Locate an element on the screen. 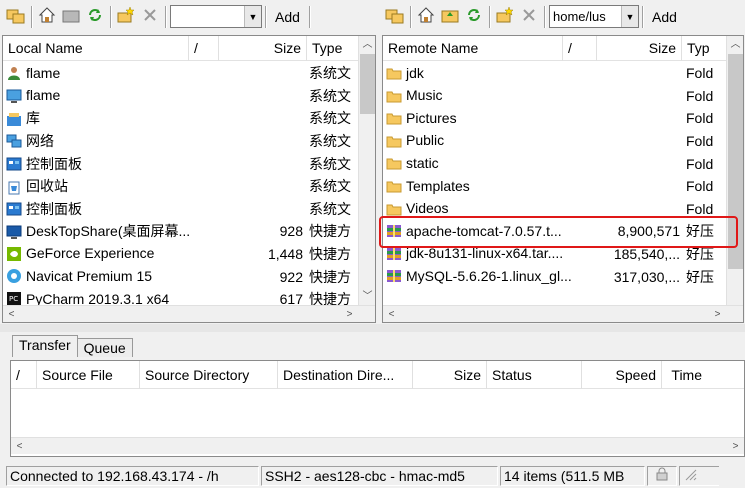 The height and width of the screenshot is (488, 745). local-row: 库 系统文 is located at coordinates (189, 118).